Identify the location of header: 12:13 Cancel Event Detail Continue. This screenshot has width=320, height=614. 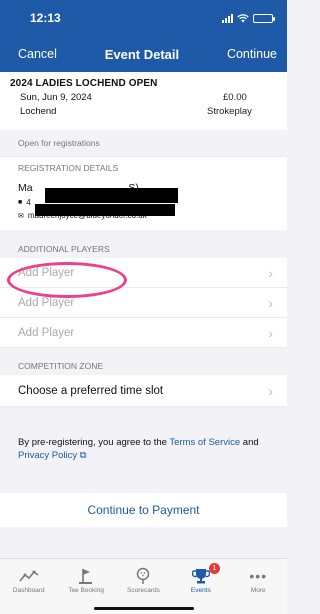
(143, 36).